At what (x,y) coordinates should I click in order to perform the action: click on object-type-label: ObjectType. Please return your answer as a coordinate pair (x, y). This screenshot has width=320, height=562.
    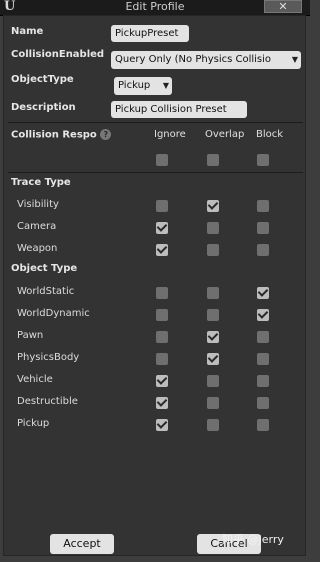
    Looking at the image, I should click on (42, 79).